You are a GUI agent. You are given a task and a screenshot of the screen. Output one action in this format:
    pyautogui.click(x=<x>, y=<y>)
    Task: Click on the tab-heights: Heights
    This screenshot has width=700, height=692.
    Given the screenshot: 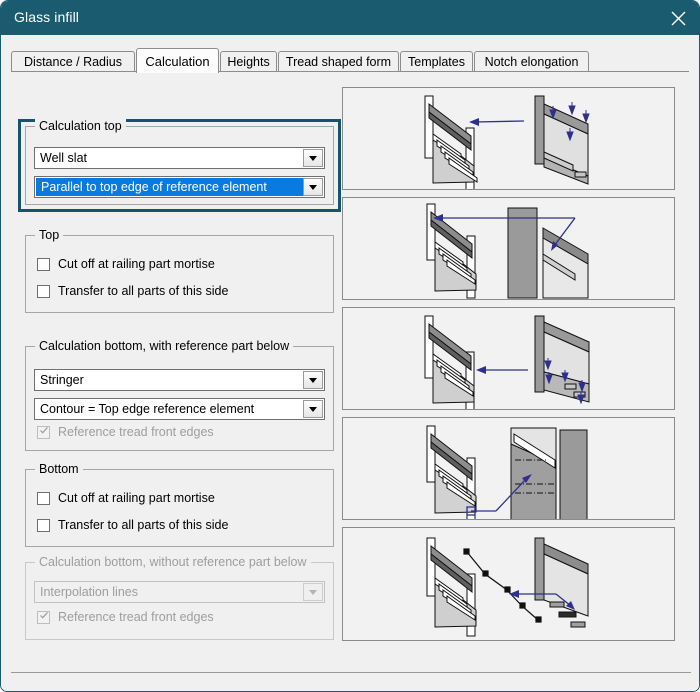 What is the action you would take?
    pyautogui.click(x=248, y=61)
    